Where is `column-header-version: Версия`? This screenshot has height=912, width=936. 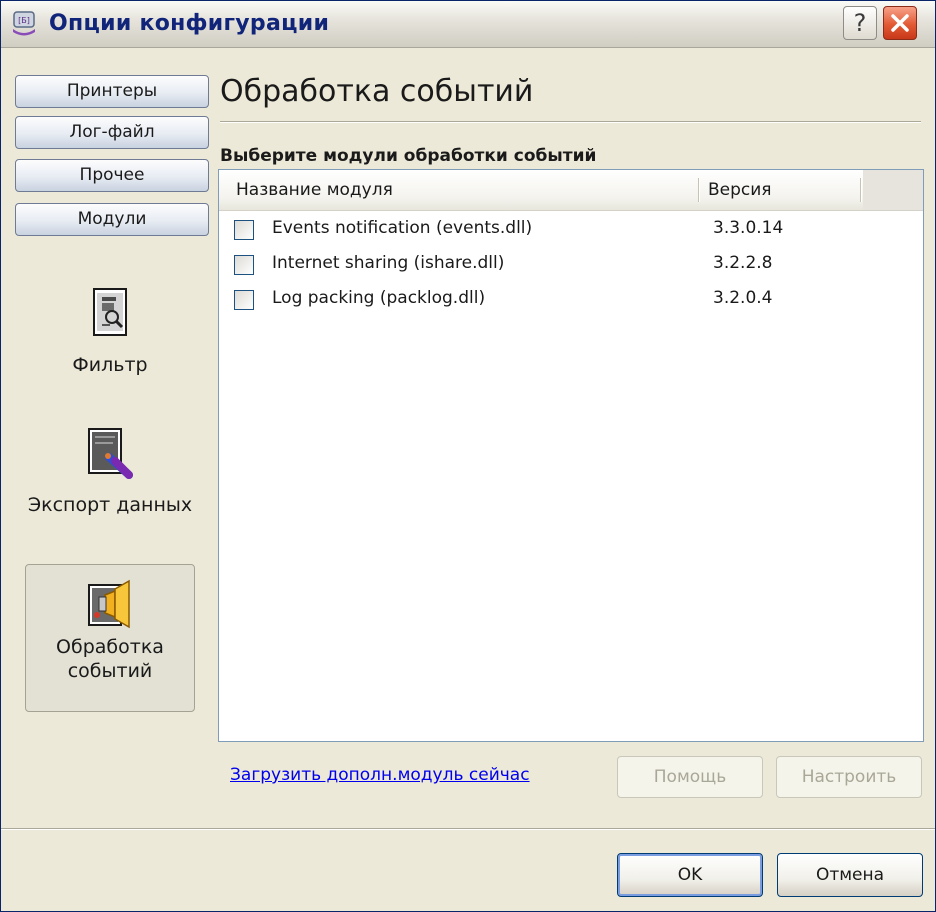 column-header-version: Версия is located at coordinates (740, 190).